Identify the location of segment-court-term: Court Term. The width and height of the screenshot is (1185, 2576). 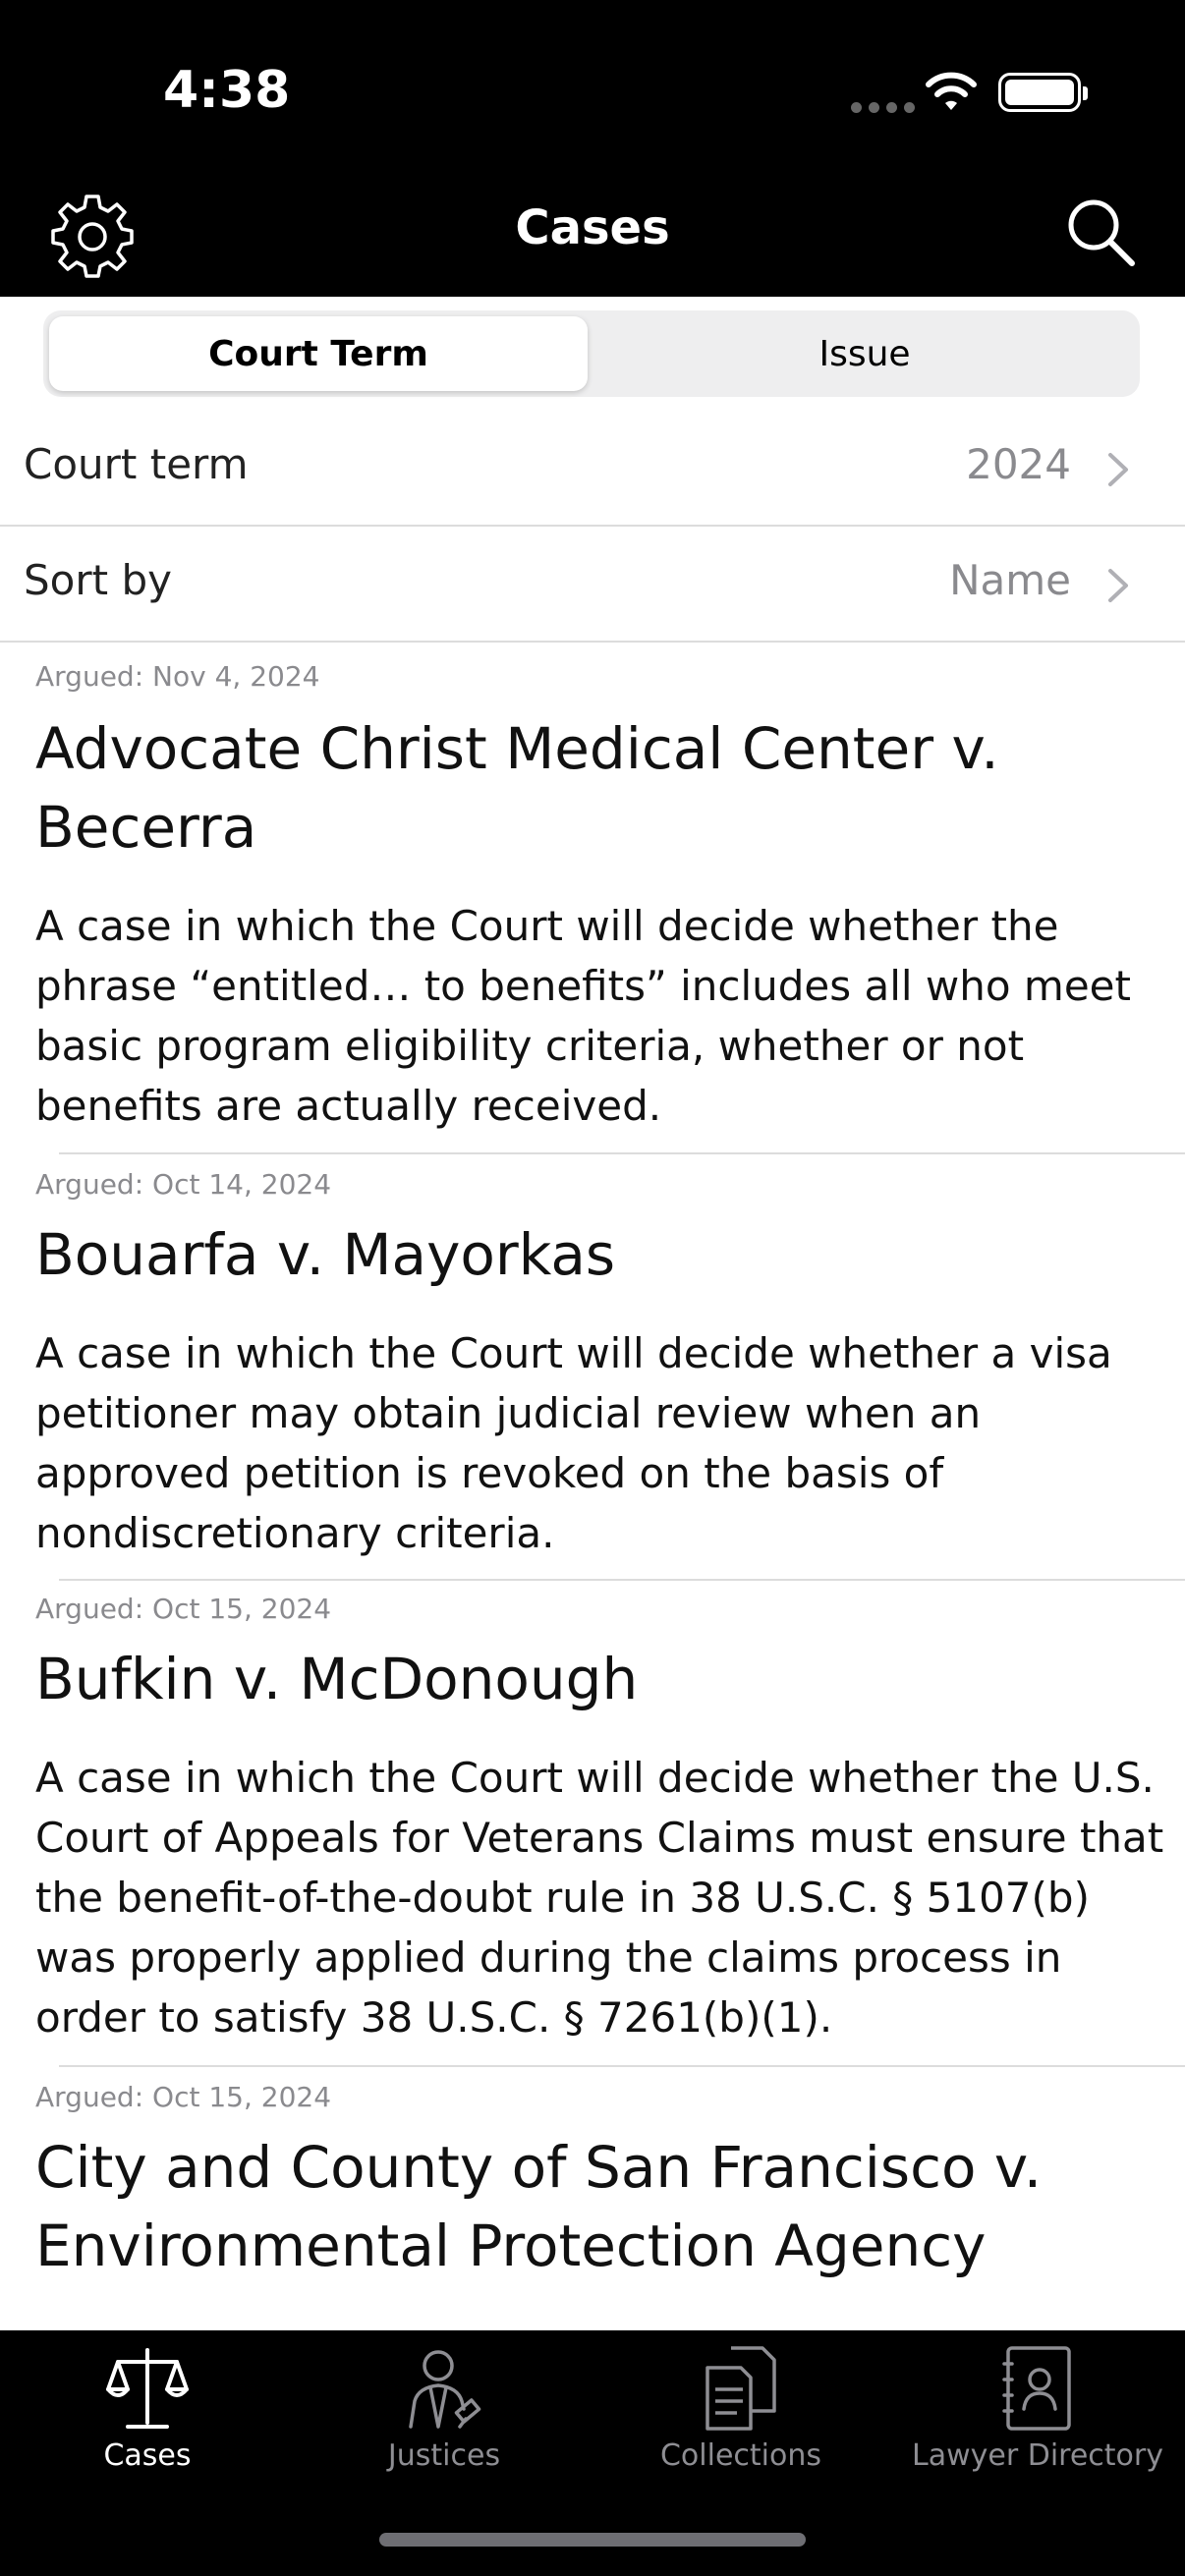
(319, 353).